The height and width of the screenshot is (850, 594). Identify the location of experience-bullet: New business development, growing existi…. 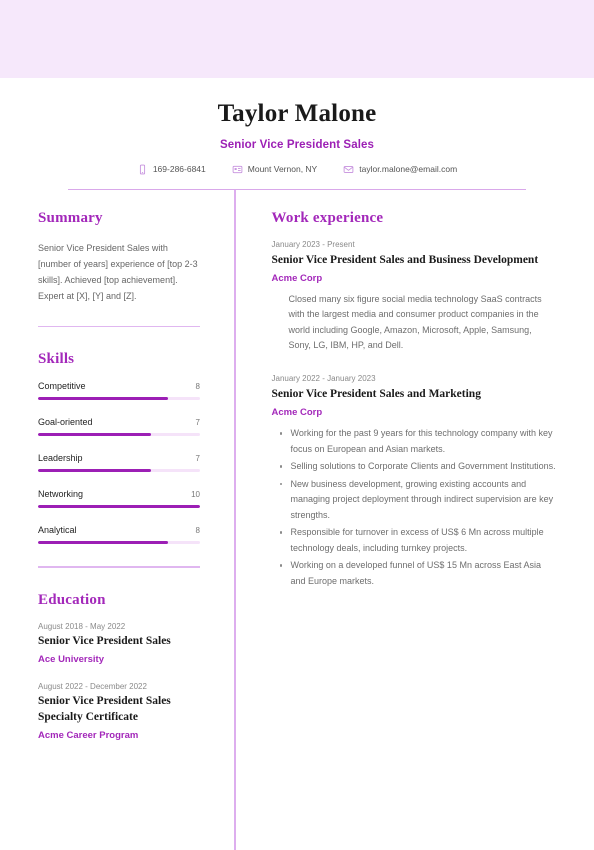
(424, 500).